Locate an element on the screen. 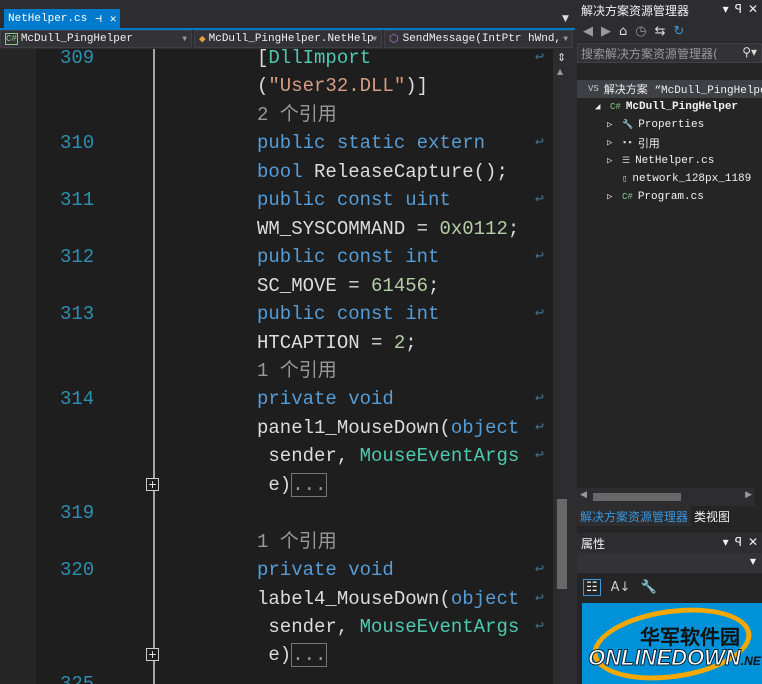 This screenshot has width=762, height=684. solution-explorer-toolbar: ◀ ▶ ⌂ ◷ ⇆ ↻ is located at coordinates (669, 31).